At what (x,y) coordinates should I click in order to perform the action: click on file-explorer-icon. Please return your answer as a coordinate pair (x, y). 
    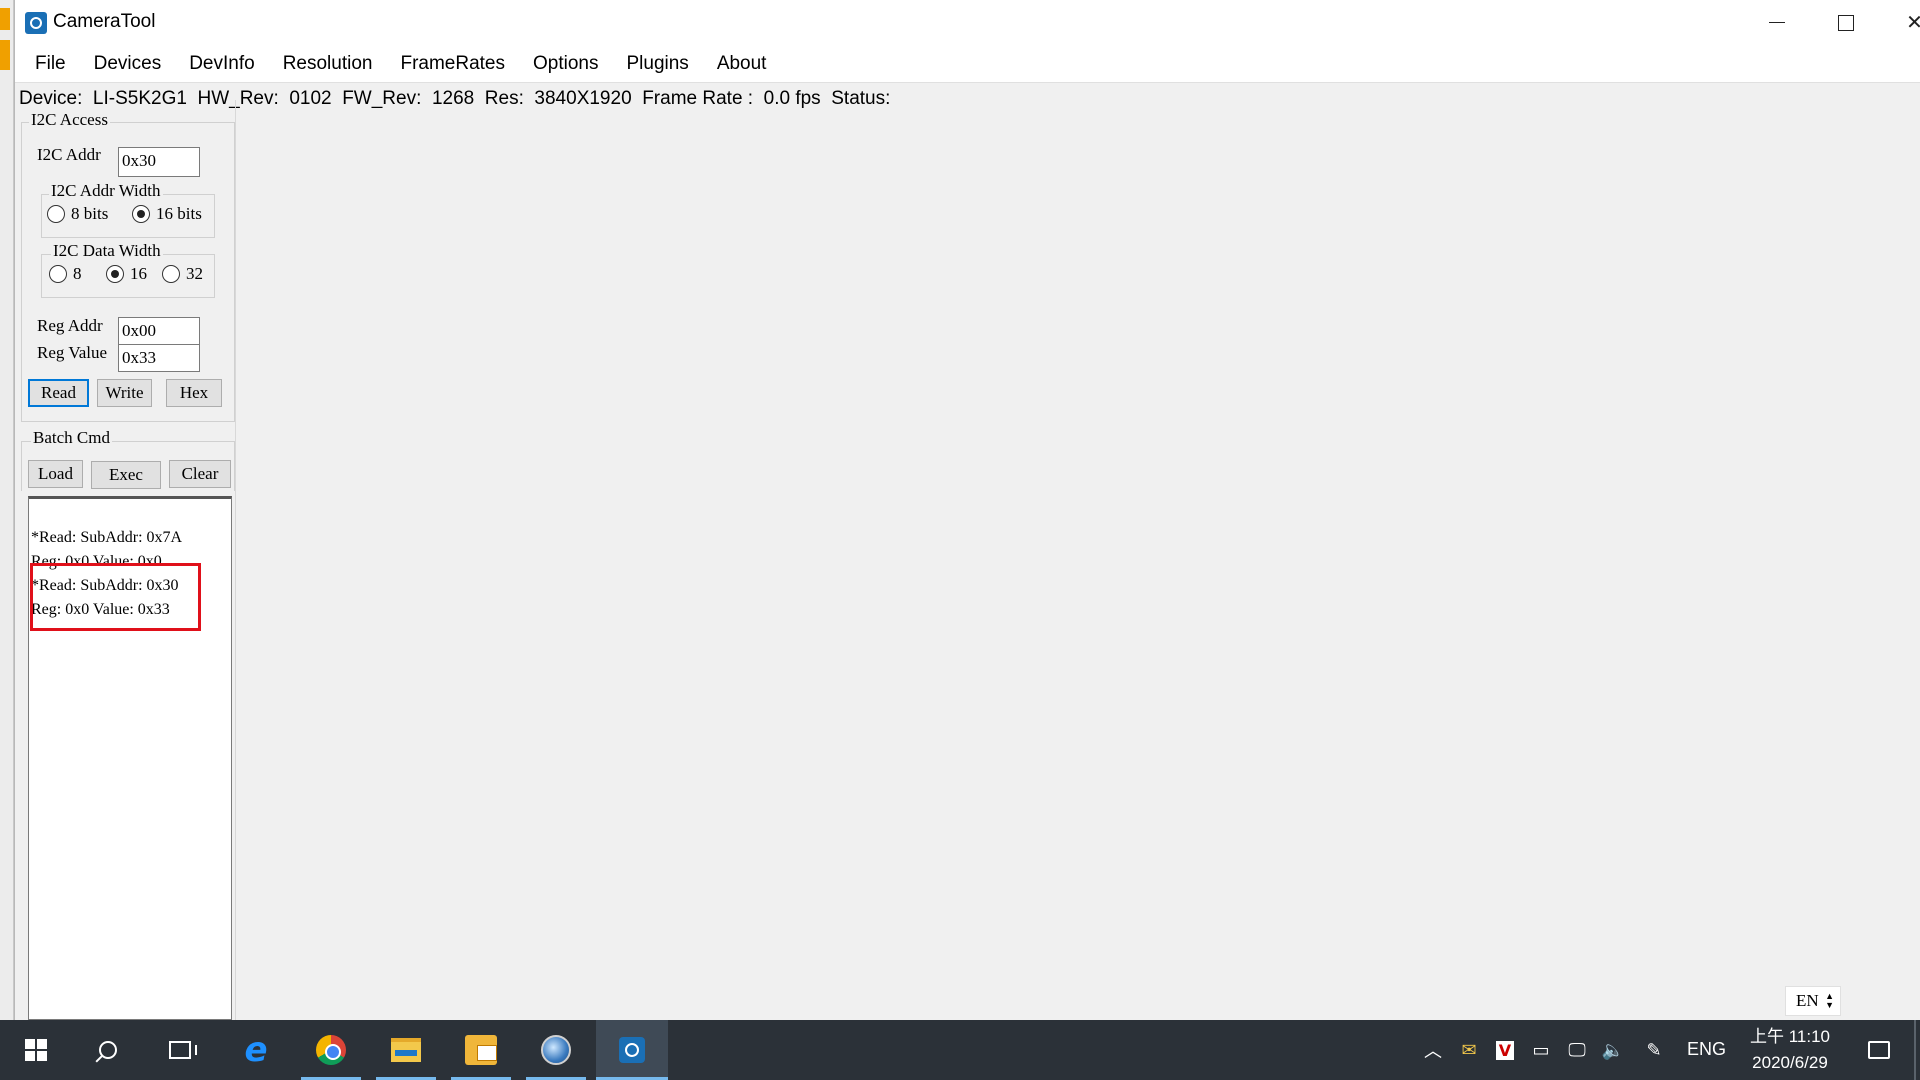
    Looking at the image, I should click on (406, 1050).